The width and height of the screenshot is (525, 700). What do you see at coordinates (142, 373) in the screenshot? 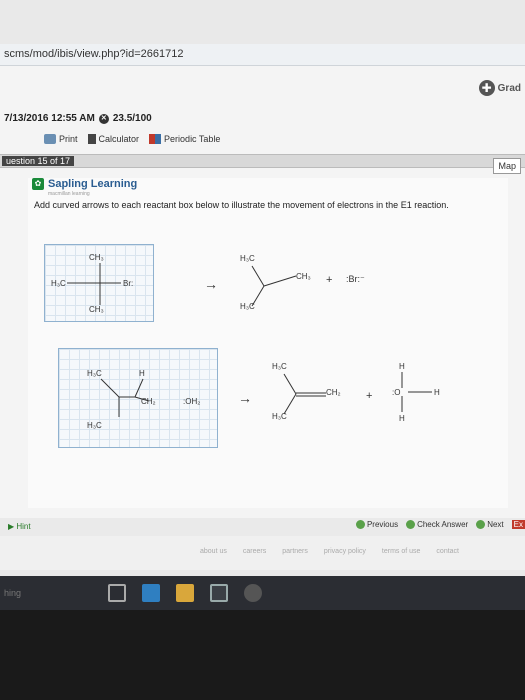
I see `reactant-2-hydrogen: H` at bounding box center [142, 373].